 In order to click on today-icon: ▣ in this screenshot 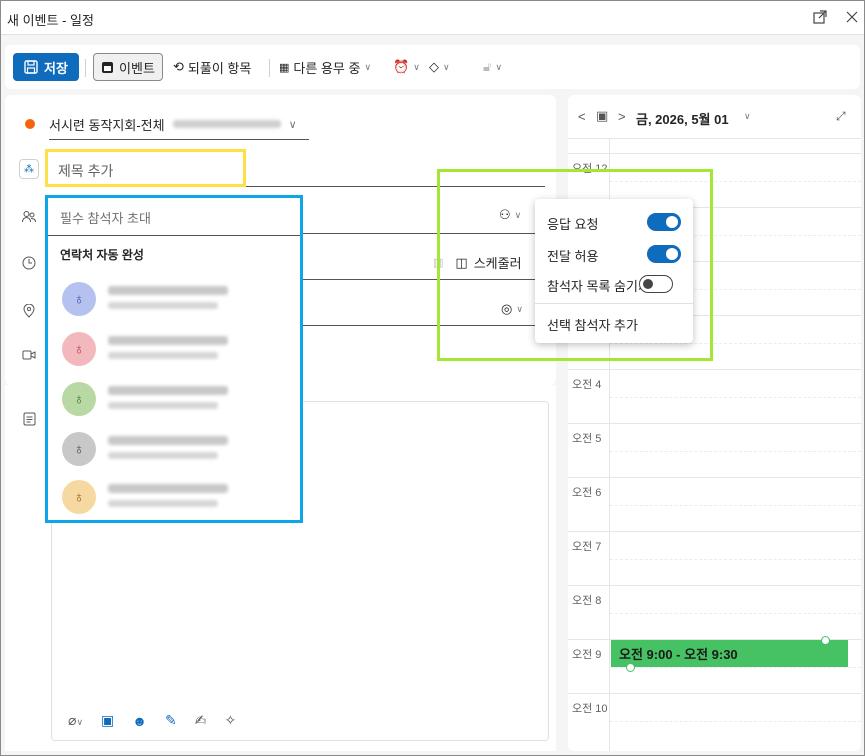, I will do `click(602, 116)`.